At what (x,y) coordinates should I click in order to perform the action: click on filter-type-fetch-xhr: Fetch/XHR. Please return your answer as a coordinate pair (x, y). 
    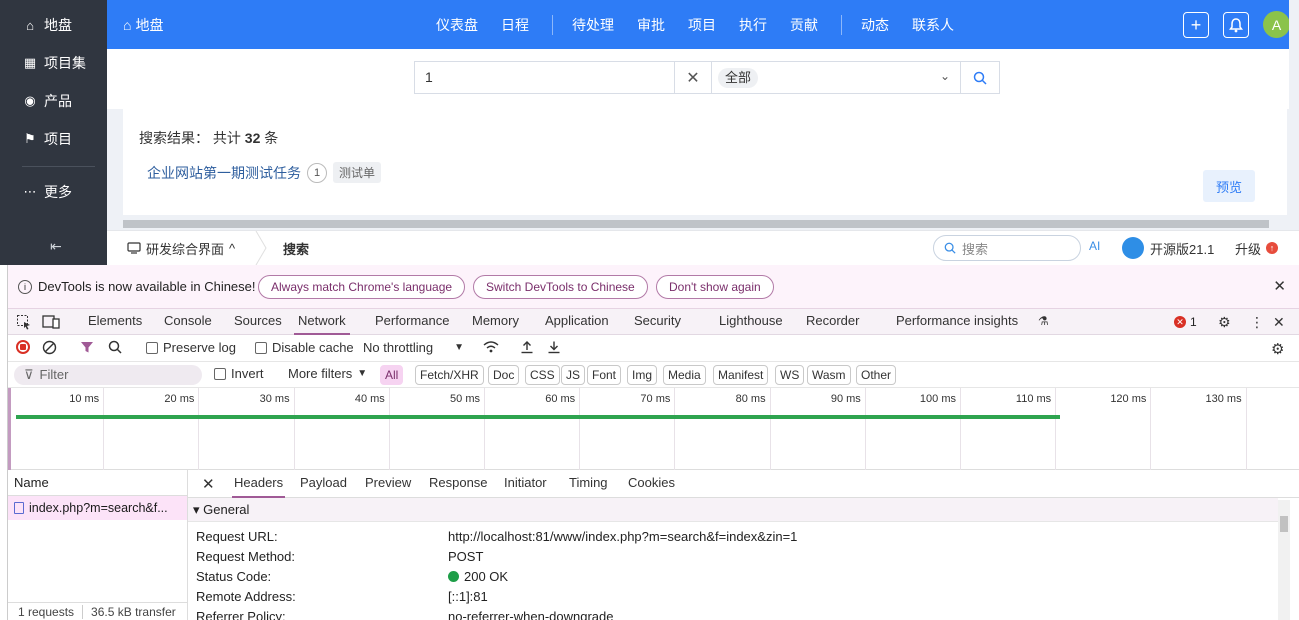
    Looking at the image, I should click on (449, 375).